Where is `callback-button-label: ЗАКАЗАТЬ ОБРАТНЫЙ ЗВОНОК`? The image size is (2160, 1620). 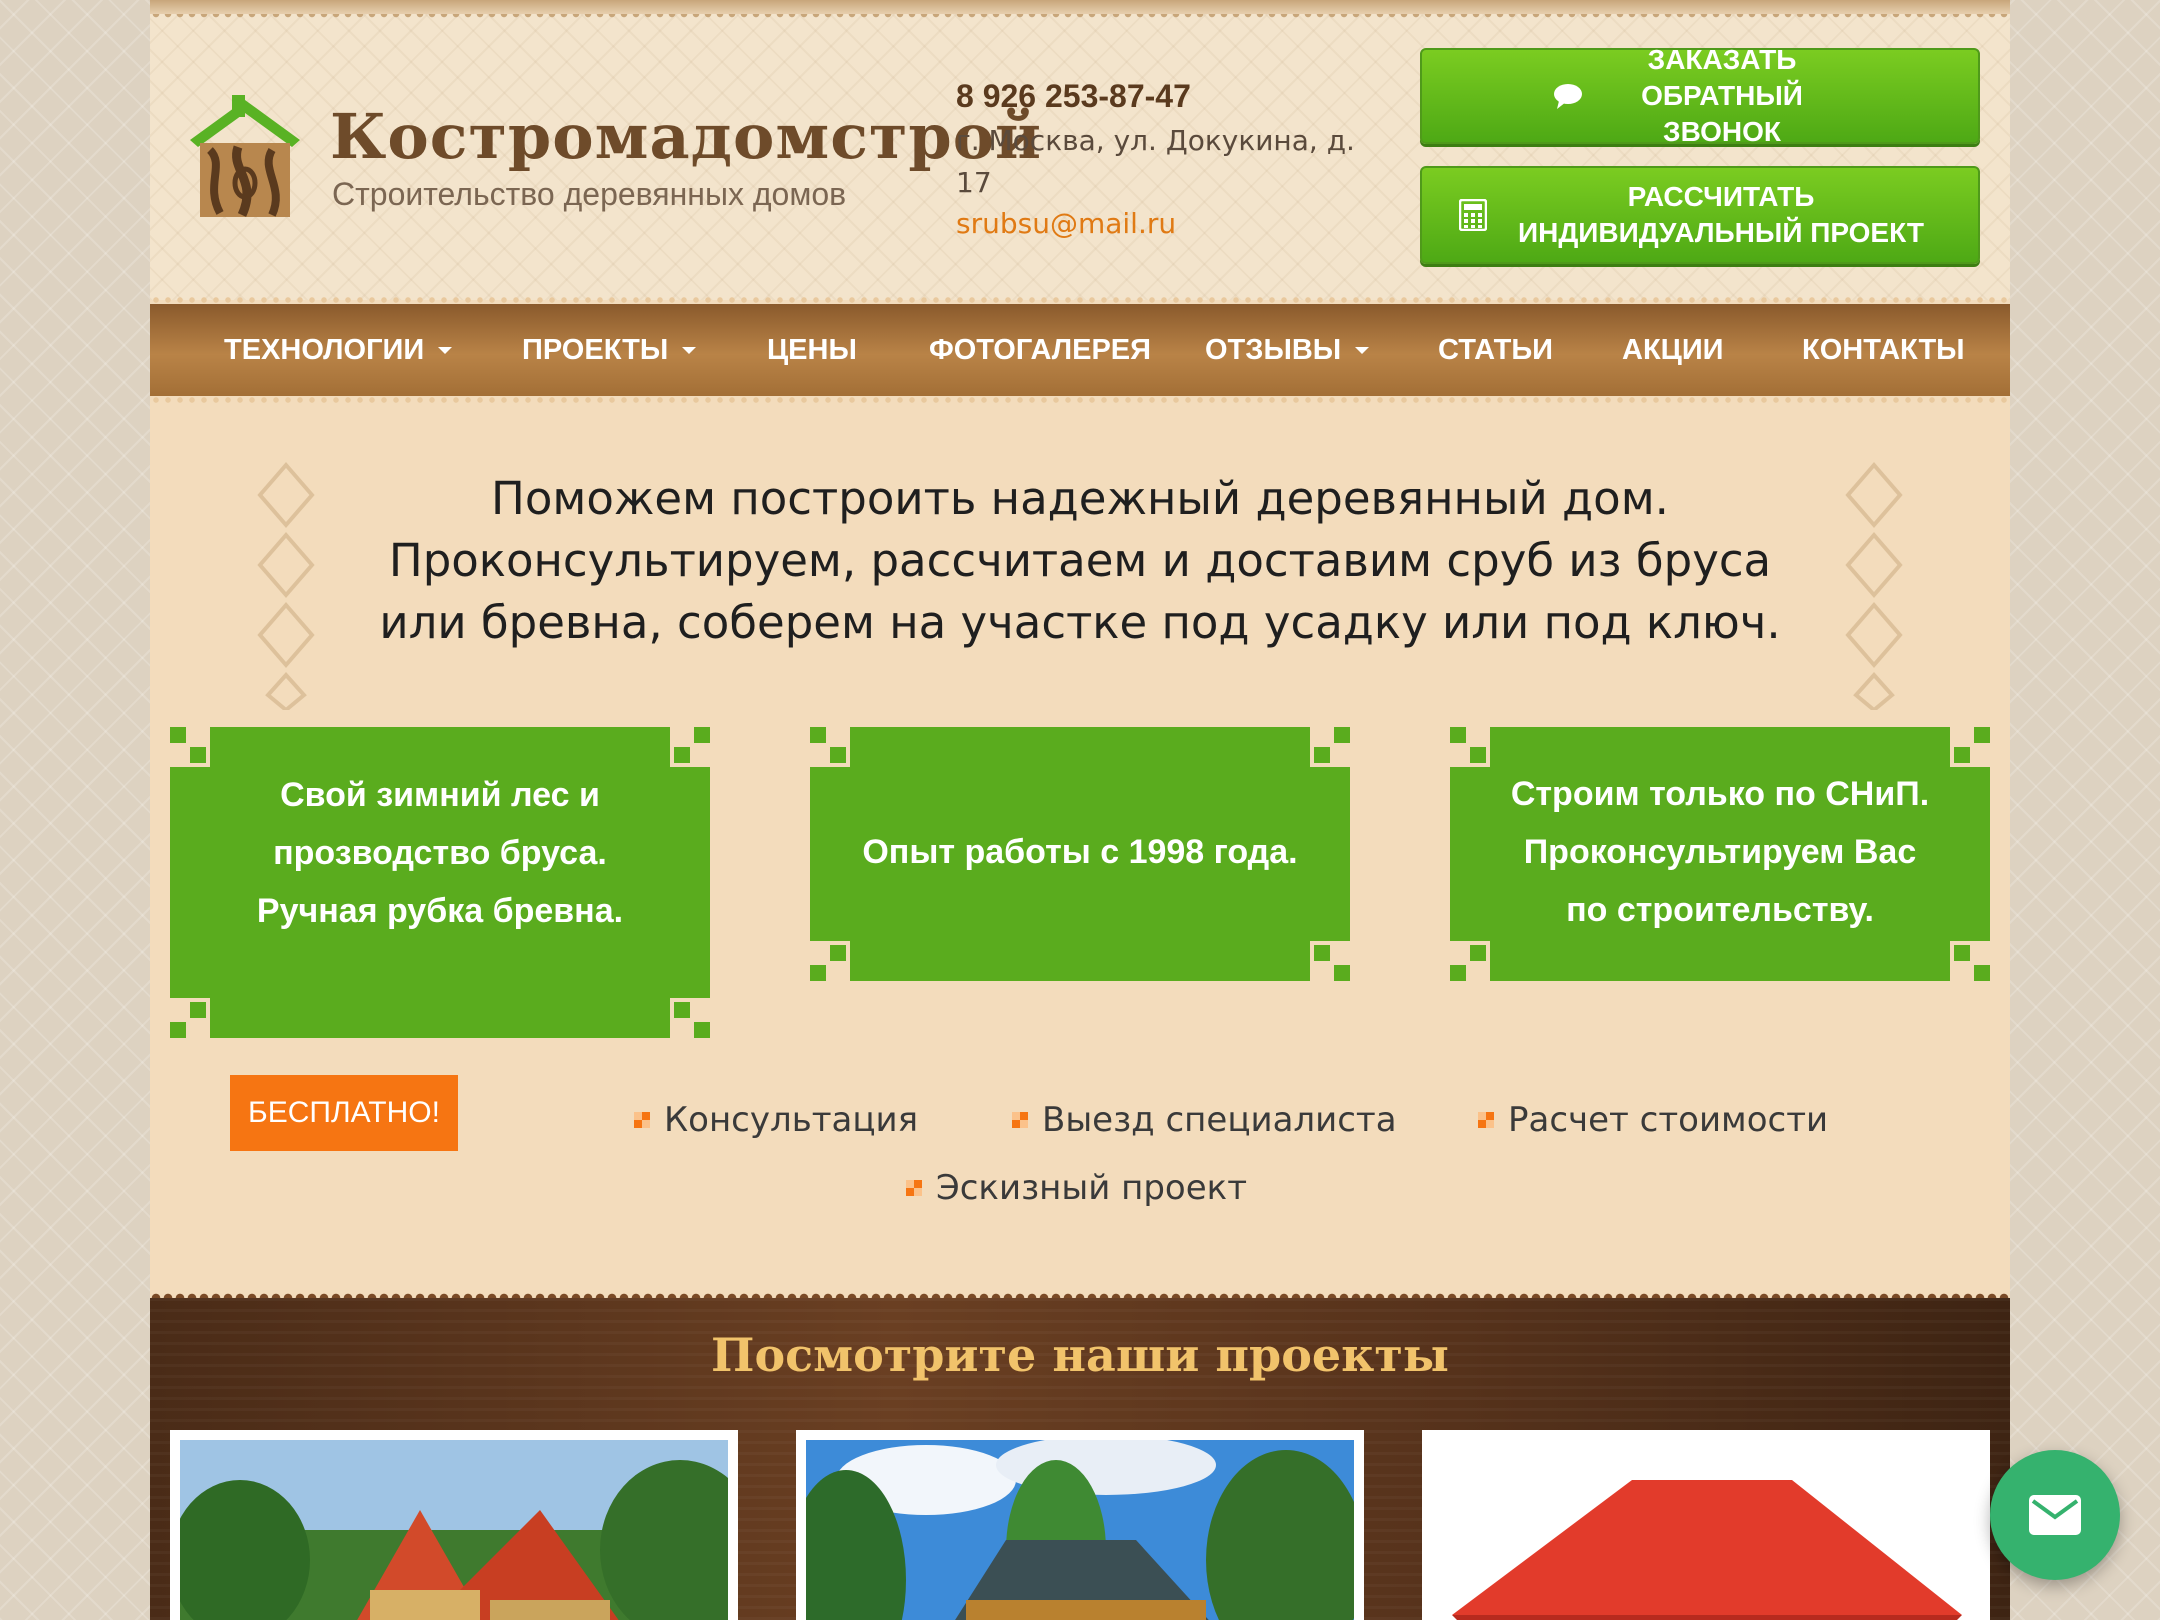 callback-button-label: ЗАКАЗАТЬ ОБРАТНЫЙ ЗВОНОК is located at coordinates (1722, 95).